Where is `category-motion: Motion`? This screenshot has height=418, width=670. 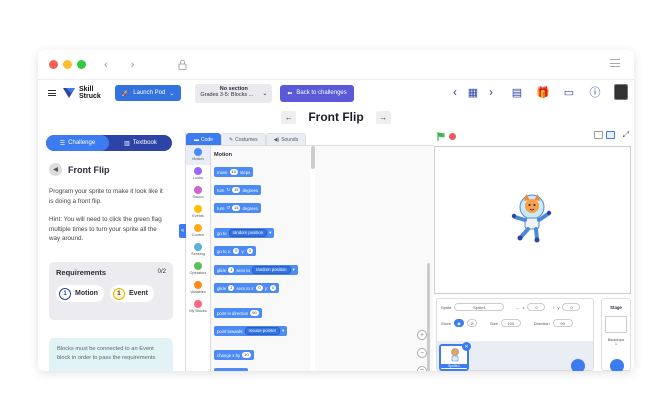 category-motion: Motion is located at coordinates (198, 155).